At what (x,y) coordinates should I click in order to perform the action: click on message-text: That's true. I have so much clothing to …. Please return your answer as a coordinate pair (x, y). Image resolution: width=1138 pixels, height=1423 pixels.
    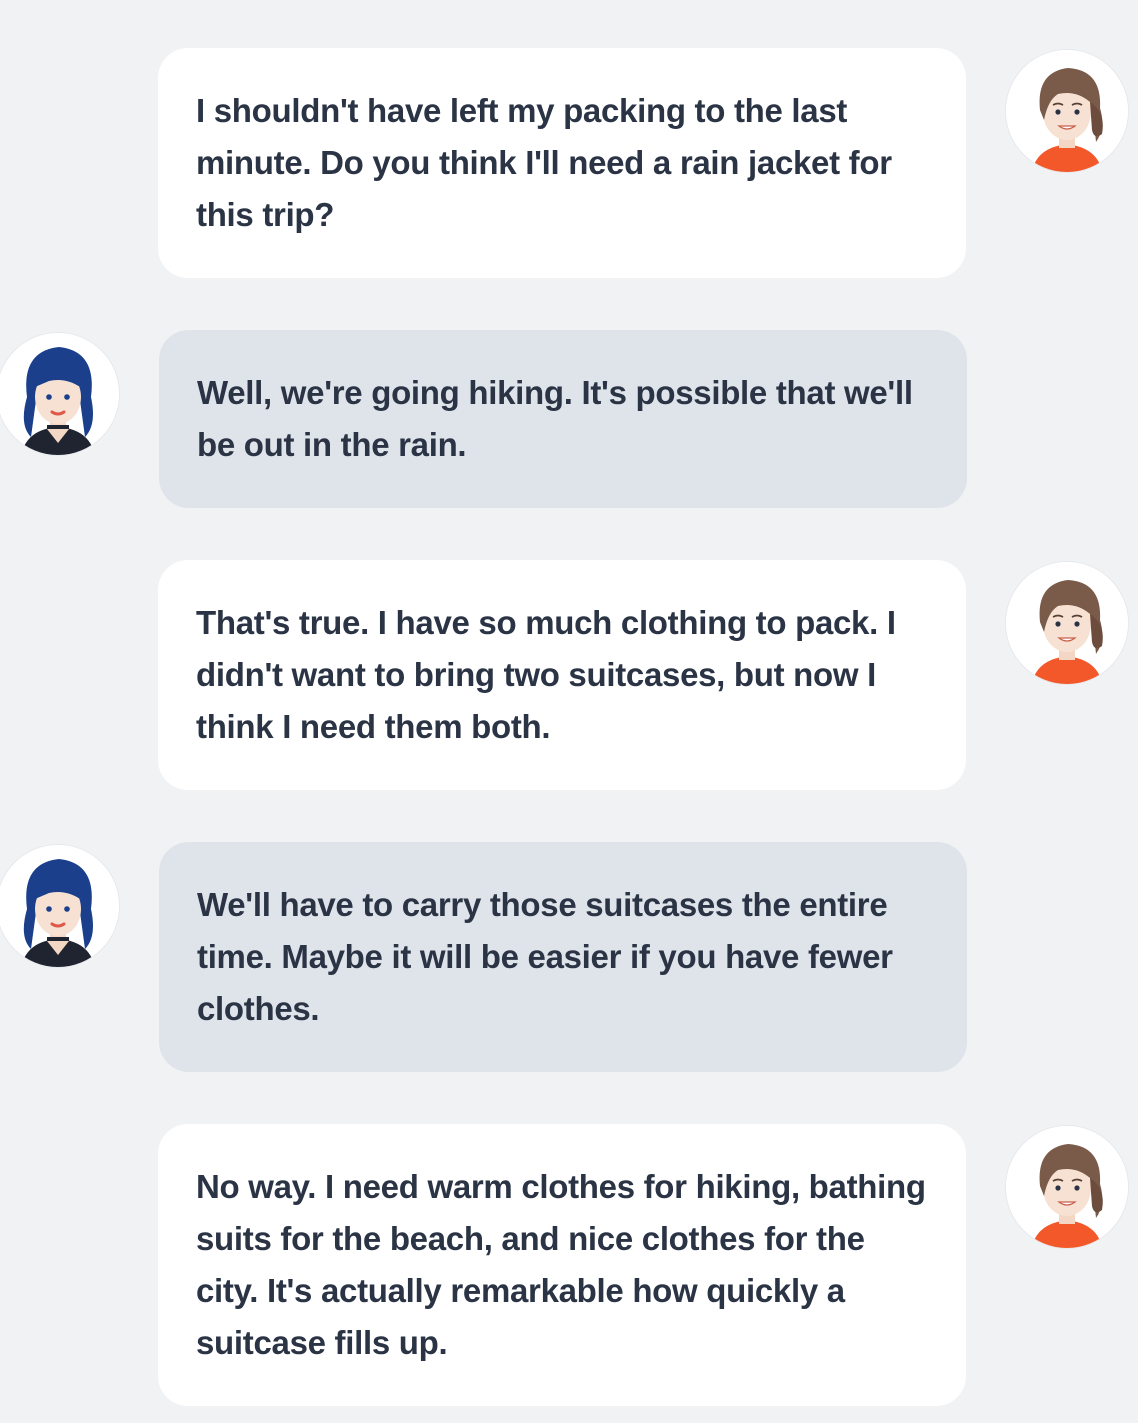
    Looking at the image, I should click on (546, 674).